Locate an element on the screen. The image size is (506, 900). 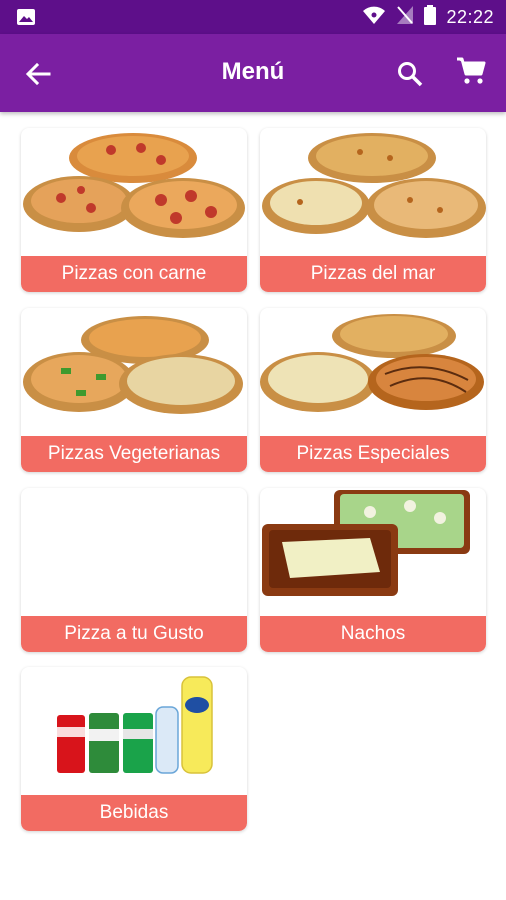
category-label: Pizzas con carne is located at coordinates (134, 274).